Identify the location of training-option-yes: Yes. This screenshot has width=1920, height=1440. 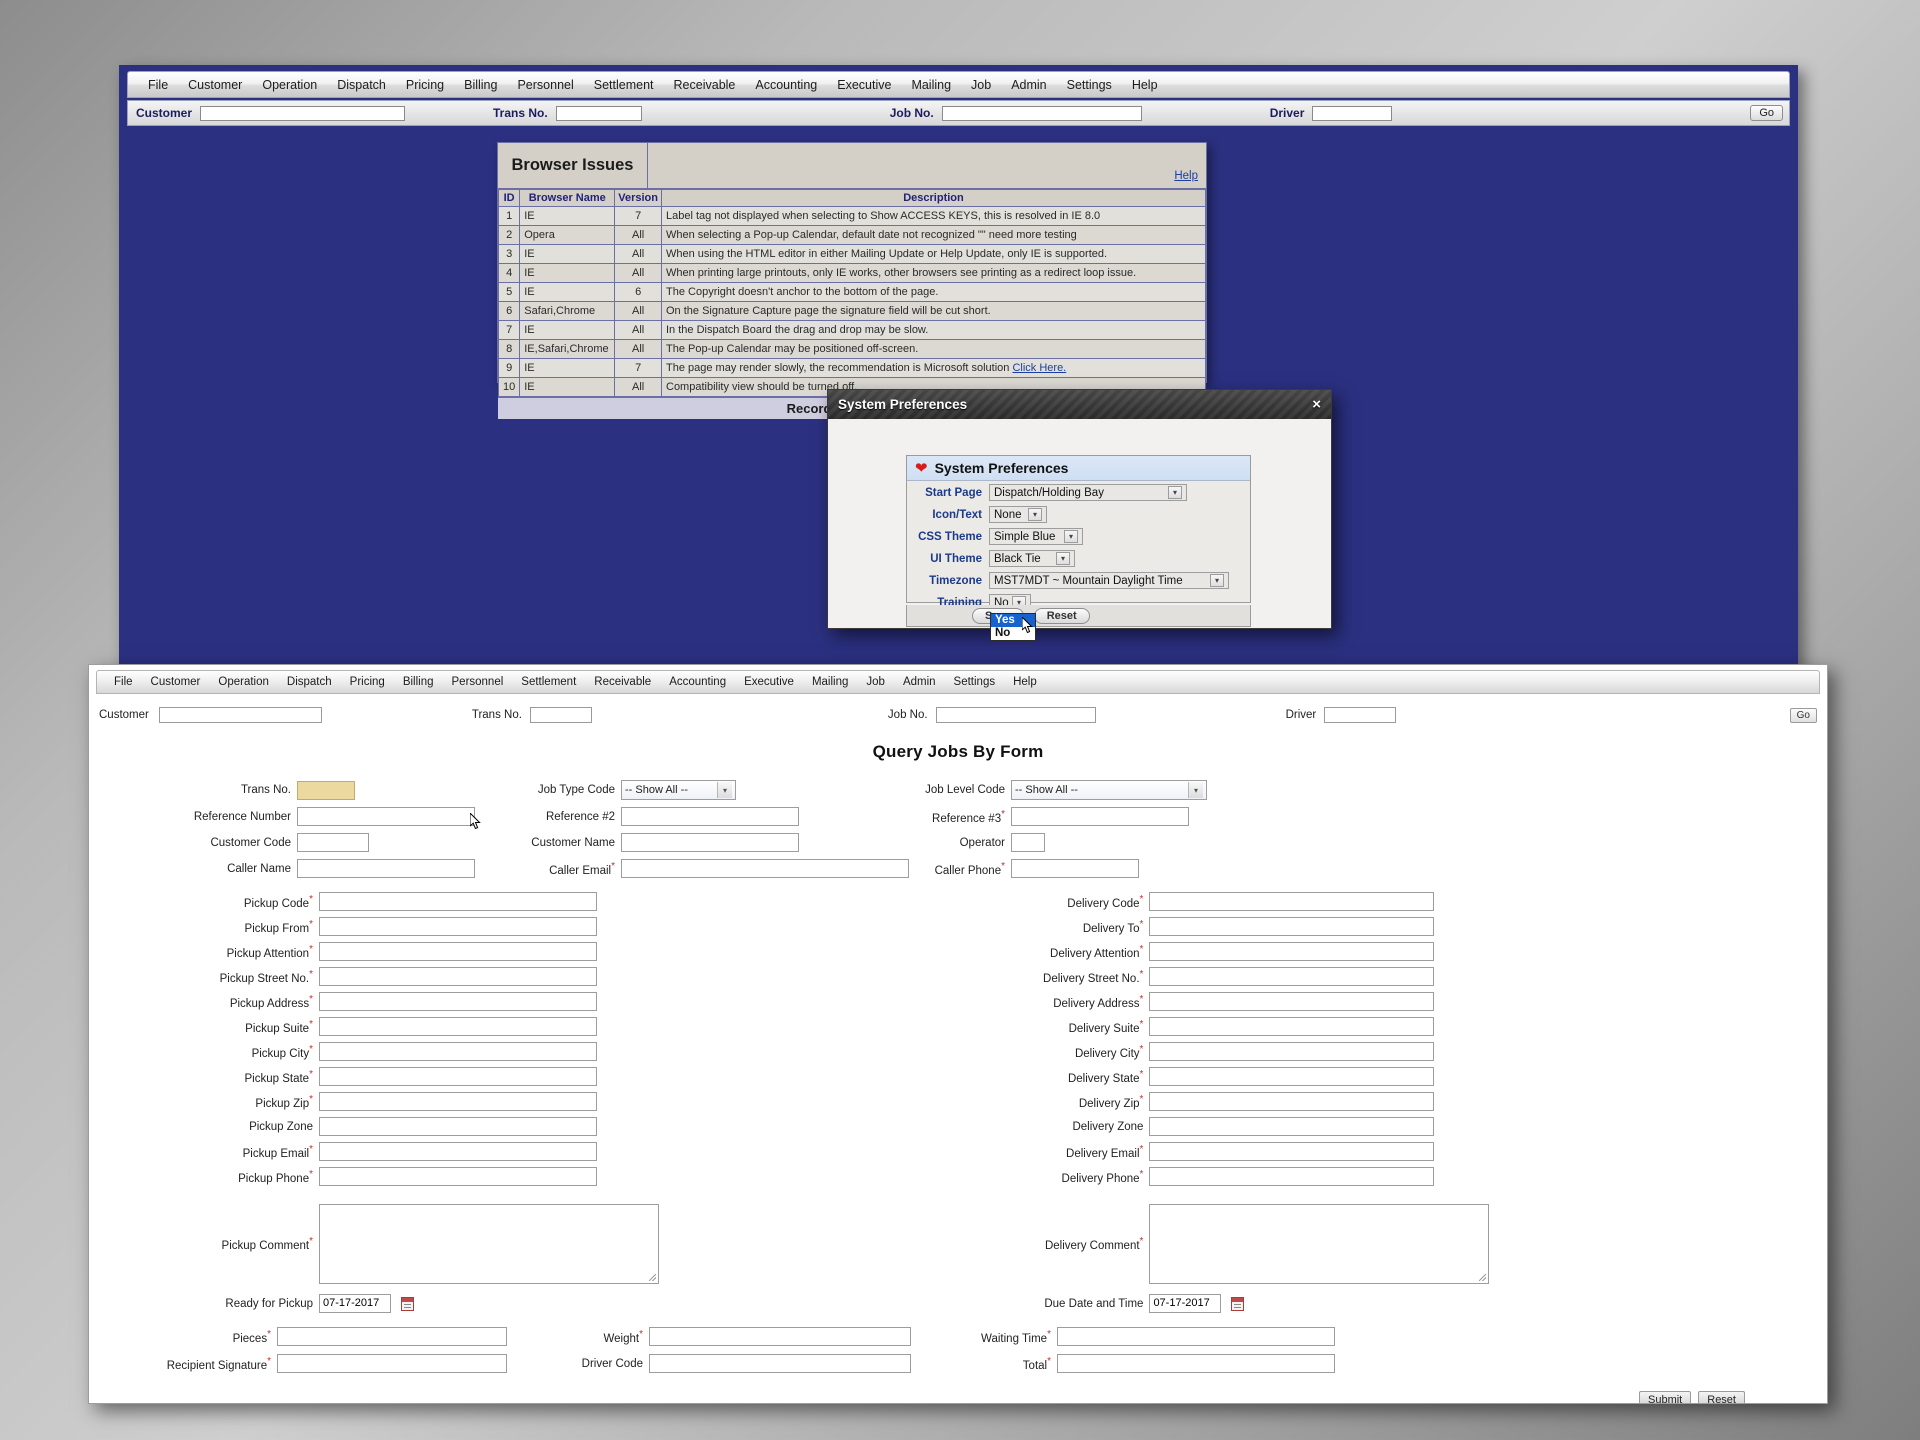
(1013, 620).